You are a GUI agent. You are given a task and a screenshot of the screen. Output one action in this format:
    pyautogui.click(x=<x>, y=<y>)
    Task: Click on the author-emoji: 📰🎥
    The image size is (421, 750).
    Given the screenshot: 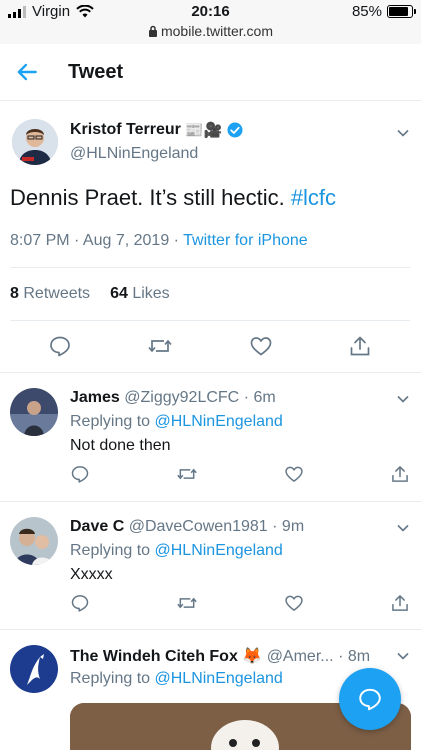 What is the action you would take?
    pyautogui.click(x=203, y=130)
    